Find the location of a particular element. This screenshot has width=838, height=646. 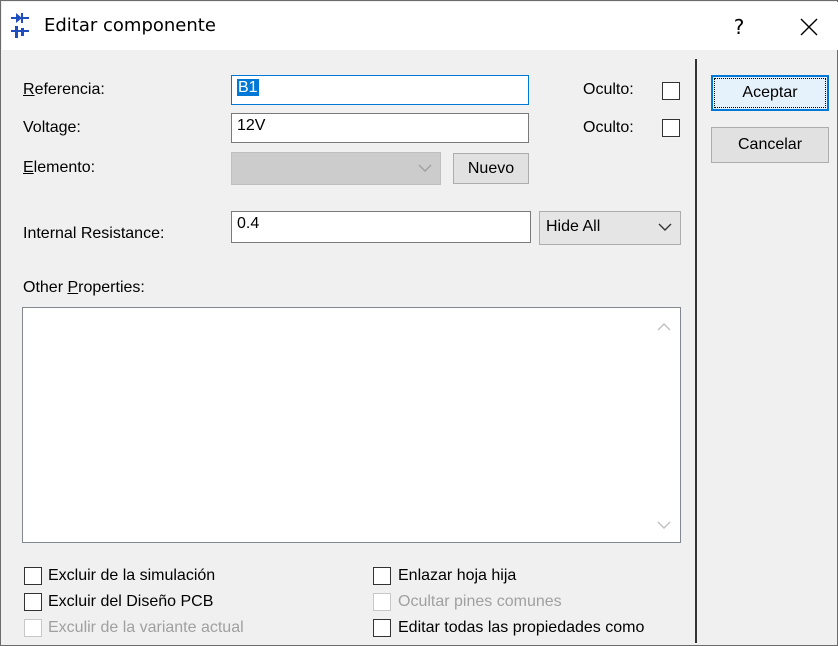

internal-resistance-value: 0.4 is located at coordinates (248, 223).